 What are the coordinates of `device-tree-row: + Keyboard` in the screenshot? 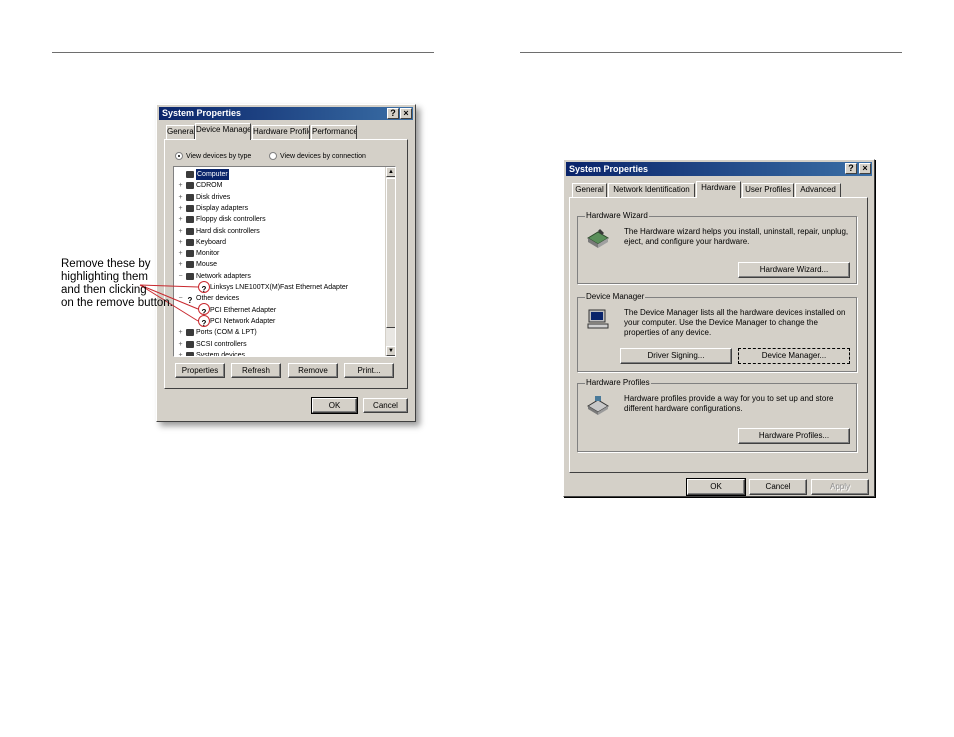 It's located at (201, 242).